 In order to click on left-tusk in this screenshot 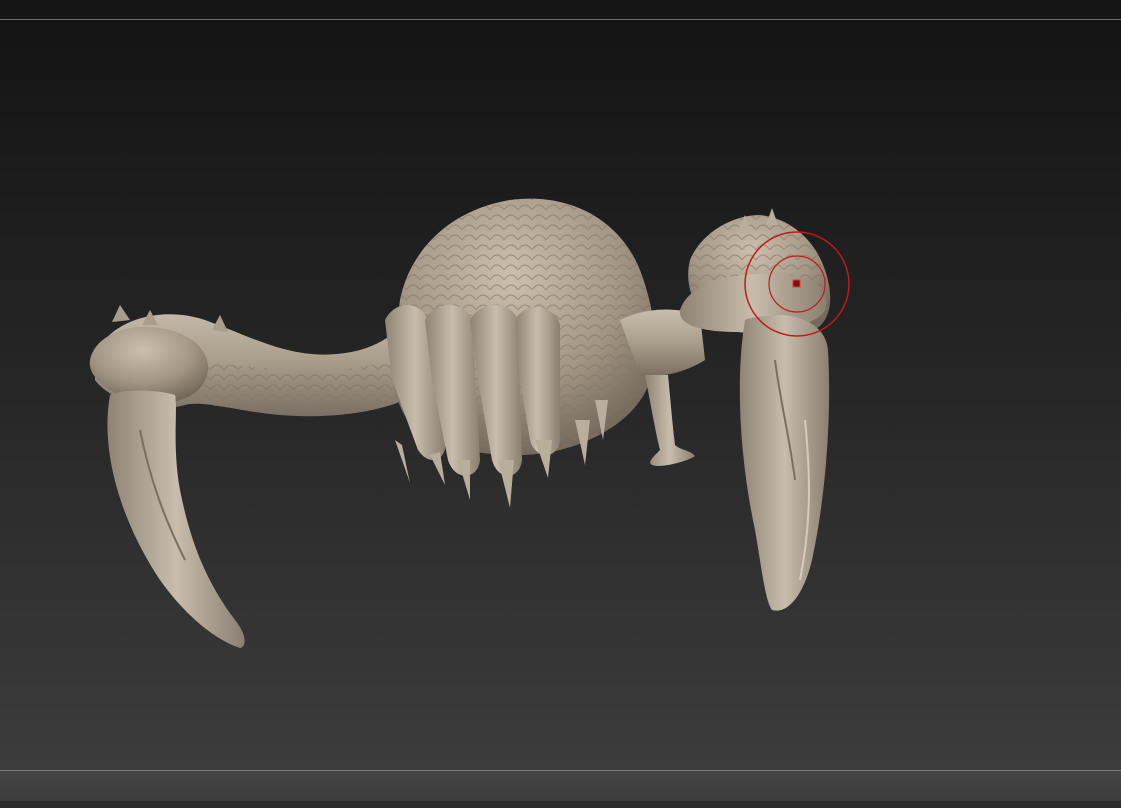, I will do `click(176, 519)`.